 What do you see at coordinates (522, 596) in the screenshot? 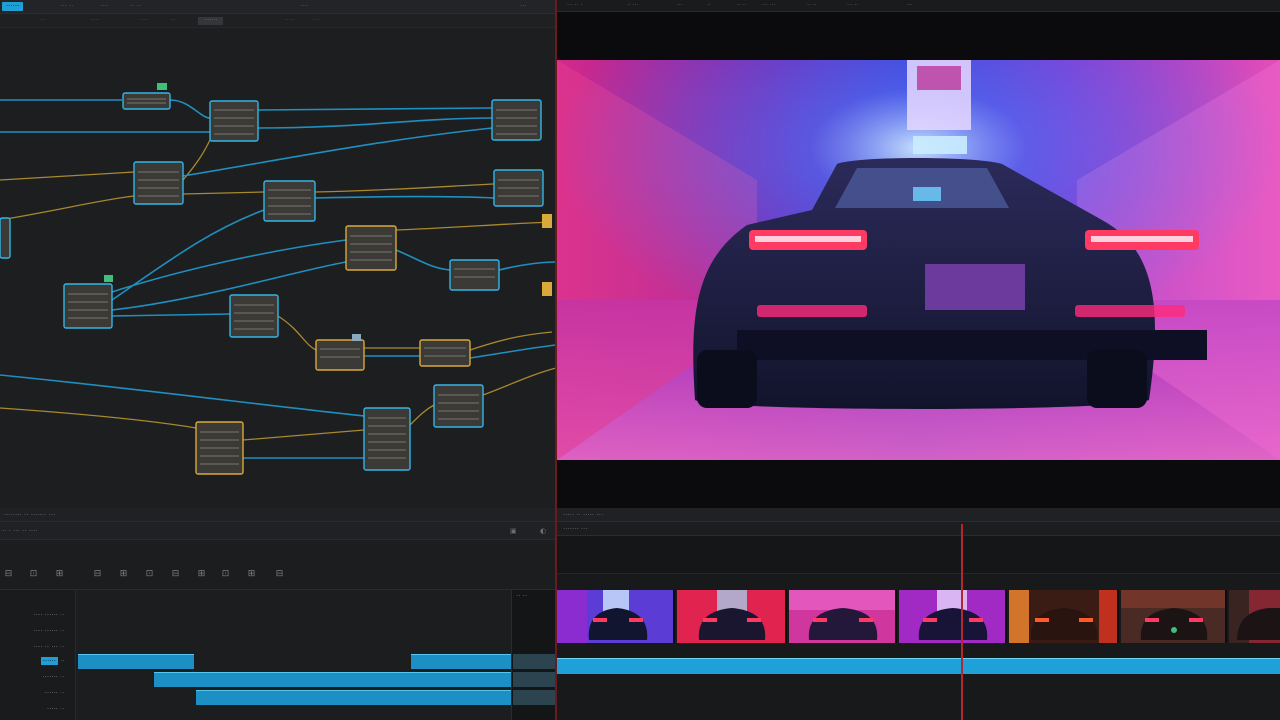
I see `right-header: ·· ··` at bounding box center [522, 596].